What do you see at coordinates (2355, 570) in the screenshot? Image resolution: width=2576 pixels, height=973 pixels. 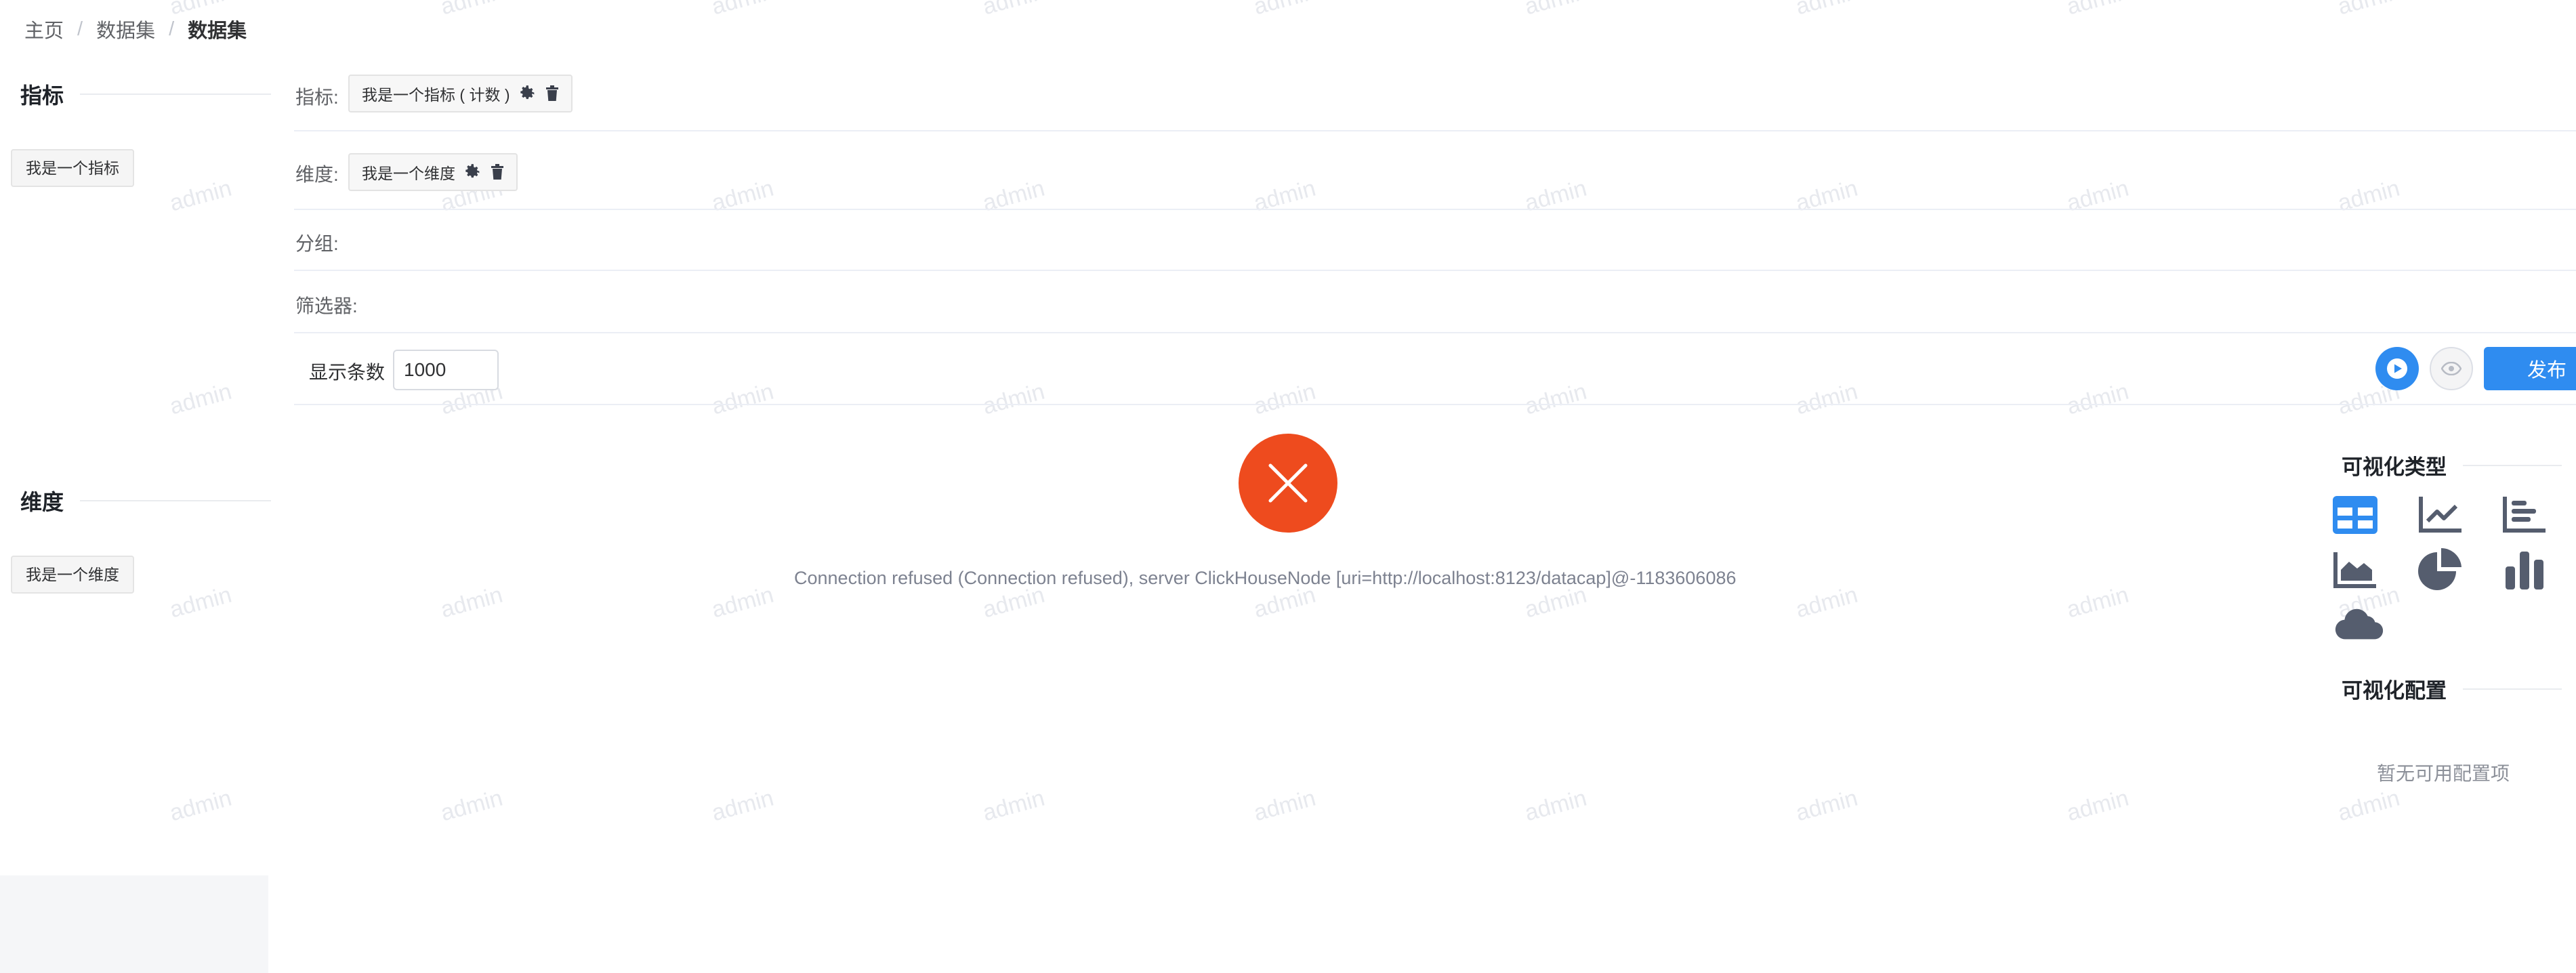 I see `area-chart-icon` at bounding box center [2355, 570].